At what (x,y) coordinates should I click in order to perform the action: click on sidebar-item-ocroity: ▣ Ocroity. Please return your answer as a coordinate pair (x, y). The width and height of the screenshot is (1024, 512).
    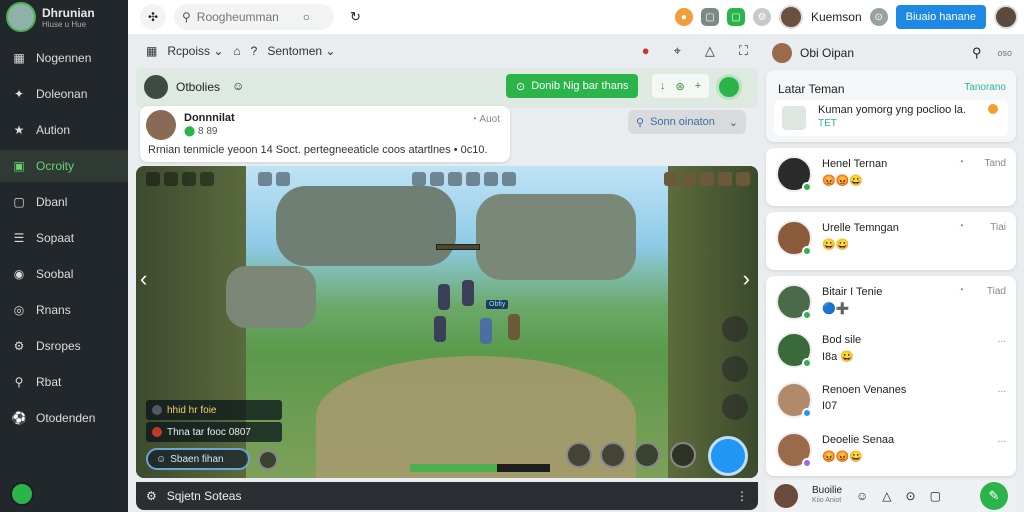
    Looking at the image, I should click on (64, 166).